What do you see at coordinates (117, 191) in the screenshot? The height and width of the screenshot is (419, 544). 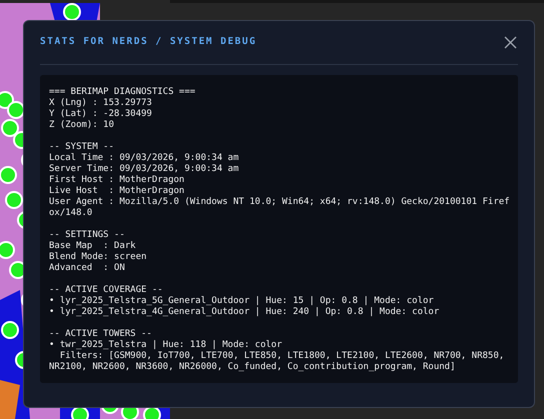 I see `debug-line: Live Host : MotherDragon` at bounding box center [117, 191].